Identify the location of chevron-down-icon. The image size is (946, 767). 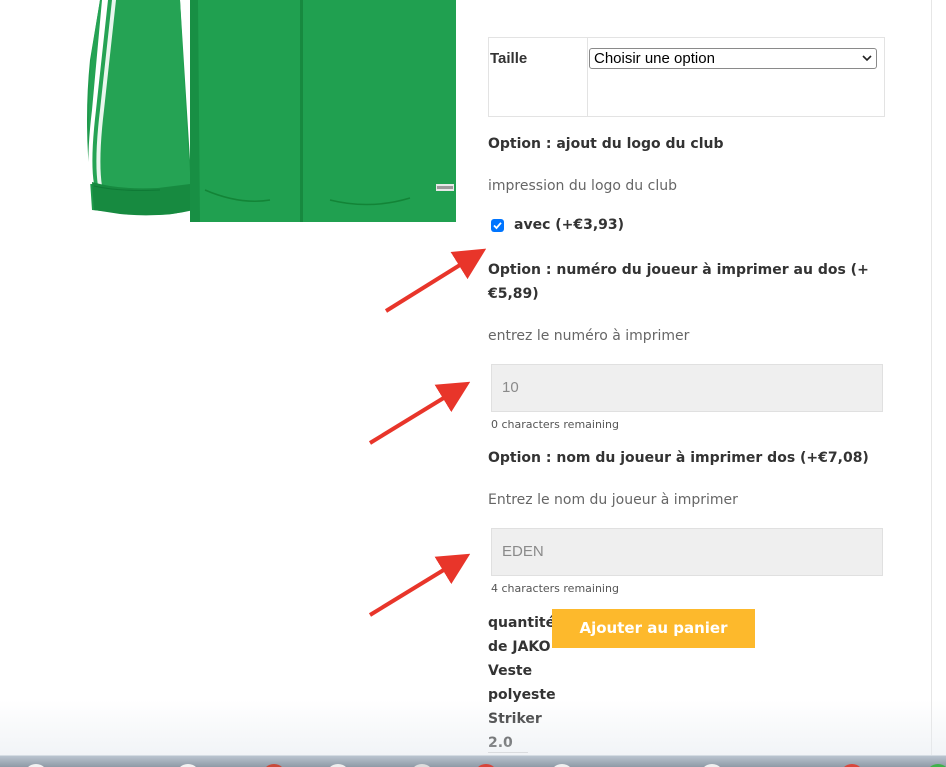
(867, 58).